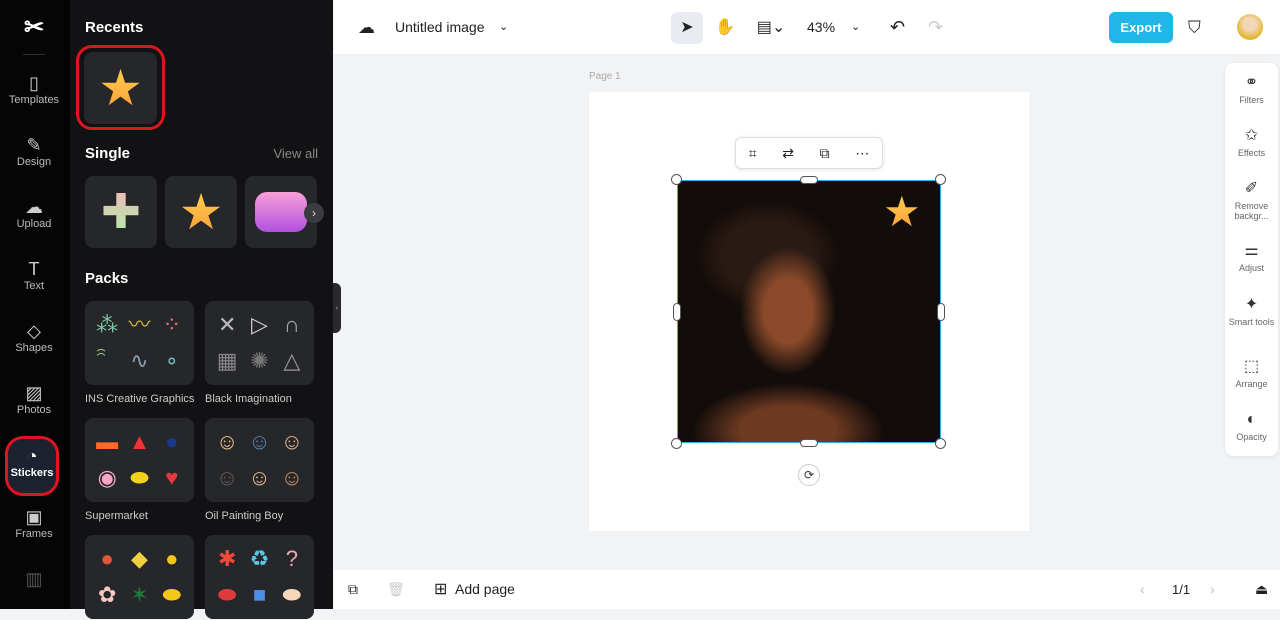 The height and width of the screenshot is (620, 1280). I want to click on rail-item-text: T Text, so click(34, 284).